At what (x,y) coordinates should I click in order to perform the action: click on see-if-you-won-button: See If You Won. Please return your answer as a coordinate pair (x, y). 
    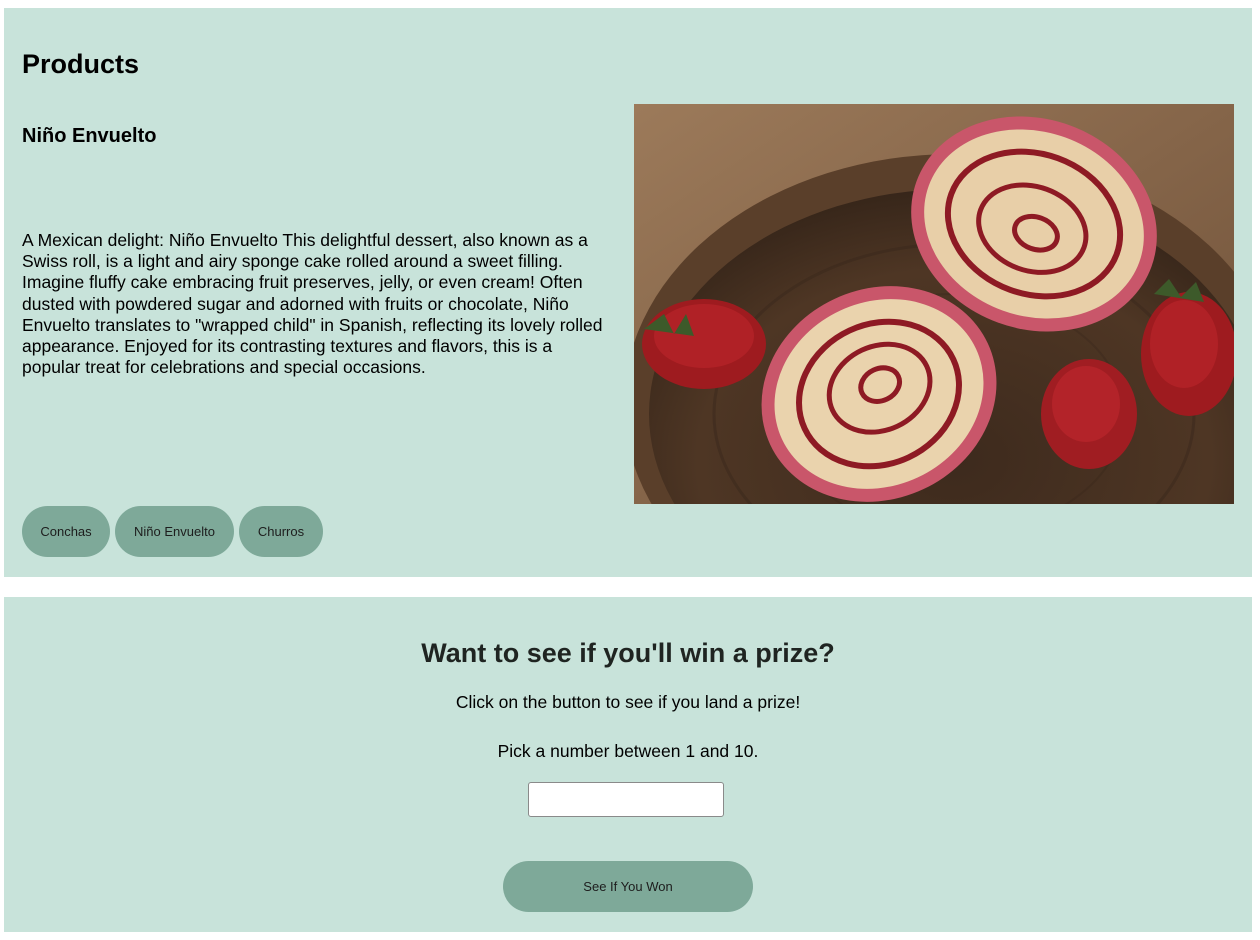
    Looking at the image, I should click on (628, 886).